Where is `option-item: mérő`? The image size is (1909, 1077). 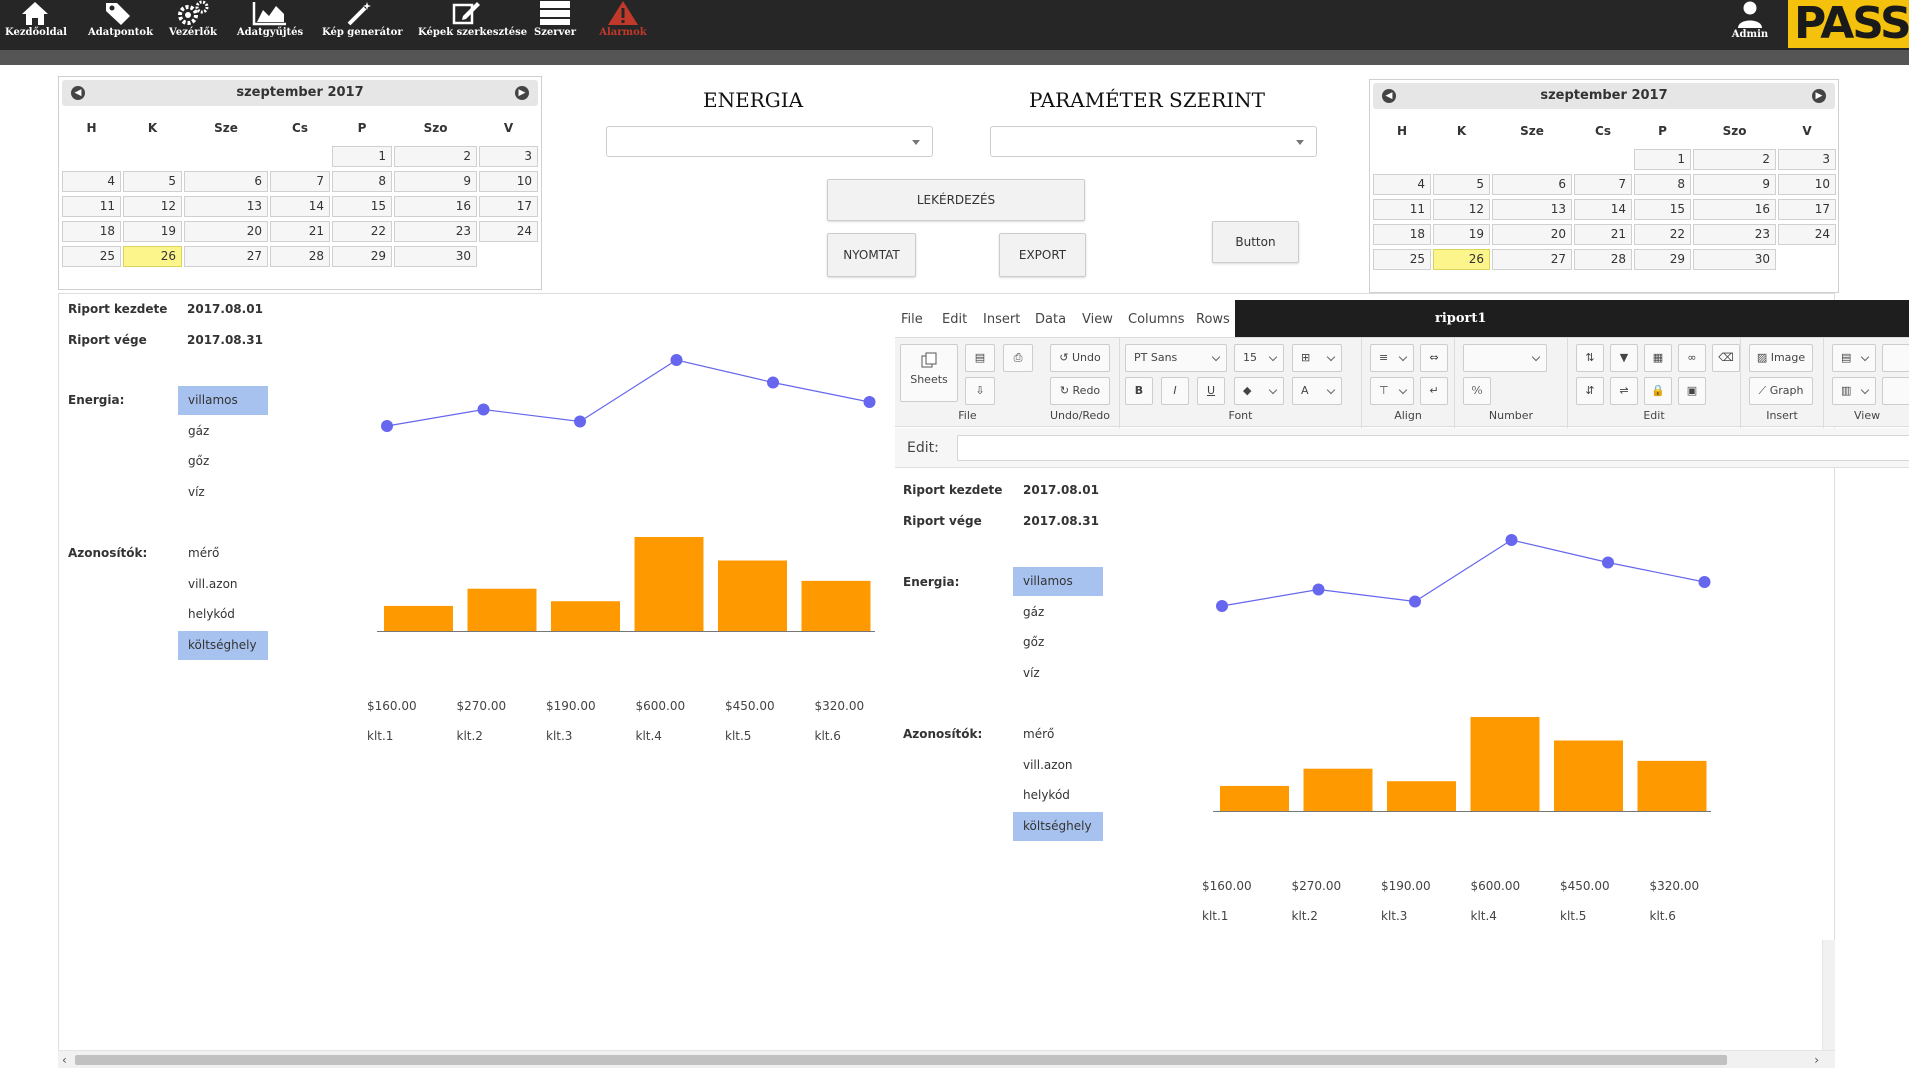
option-item: mérő is located at coordinates (223, 553).